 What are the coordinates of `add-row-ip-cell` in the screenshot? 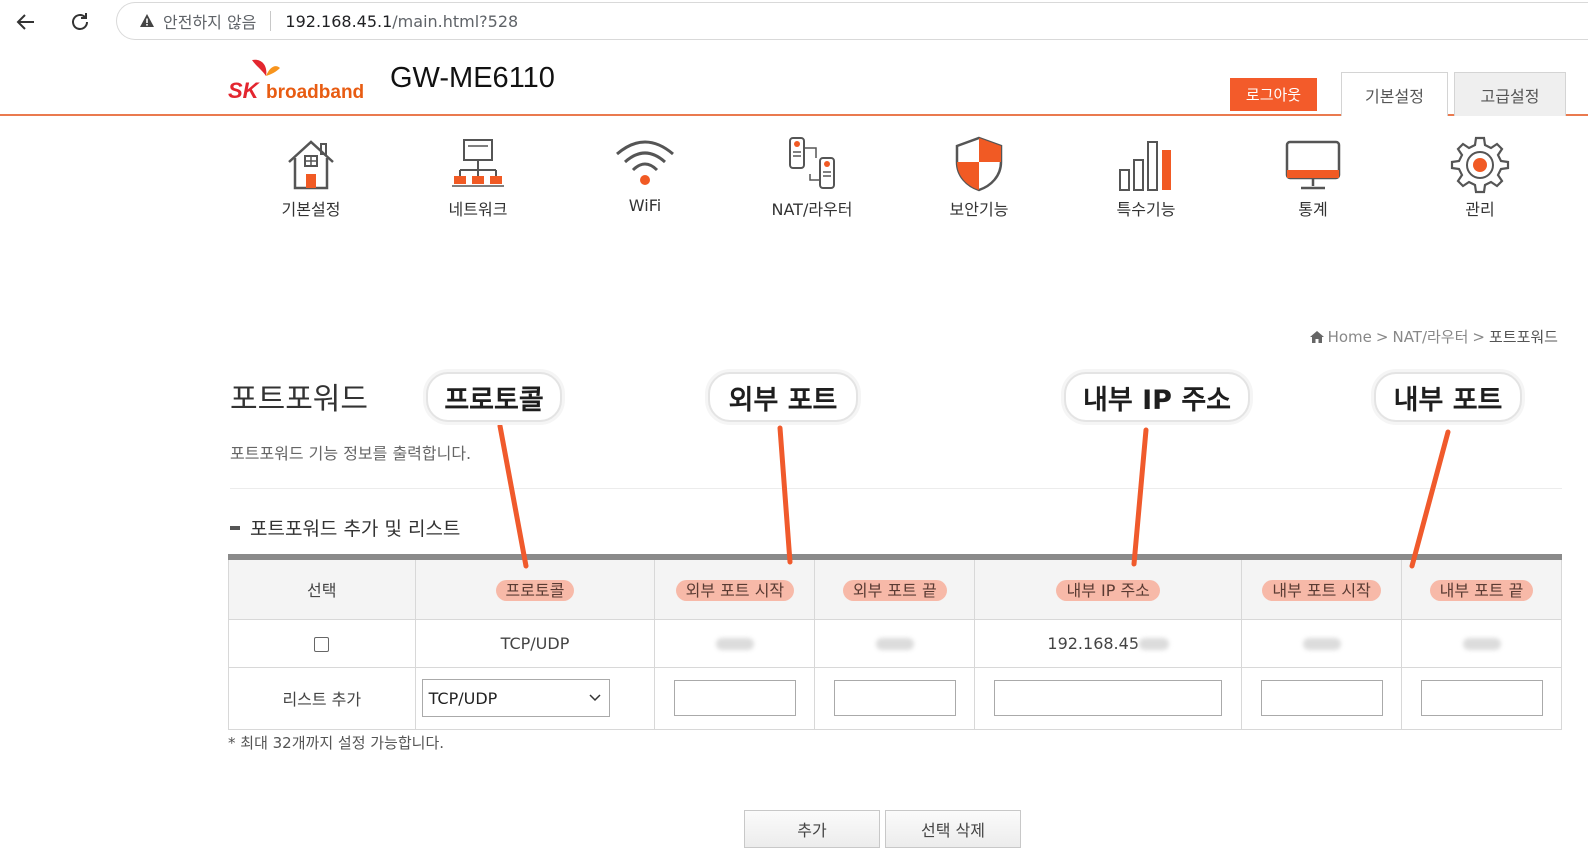 It's located at (1108, 698).